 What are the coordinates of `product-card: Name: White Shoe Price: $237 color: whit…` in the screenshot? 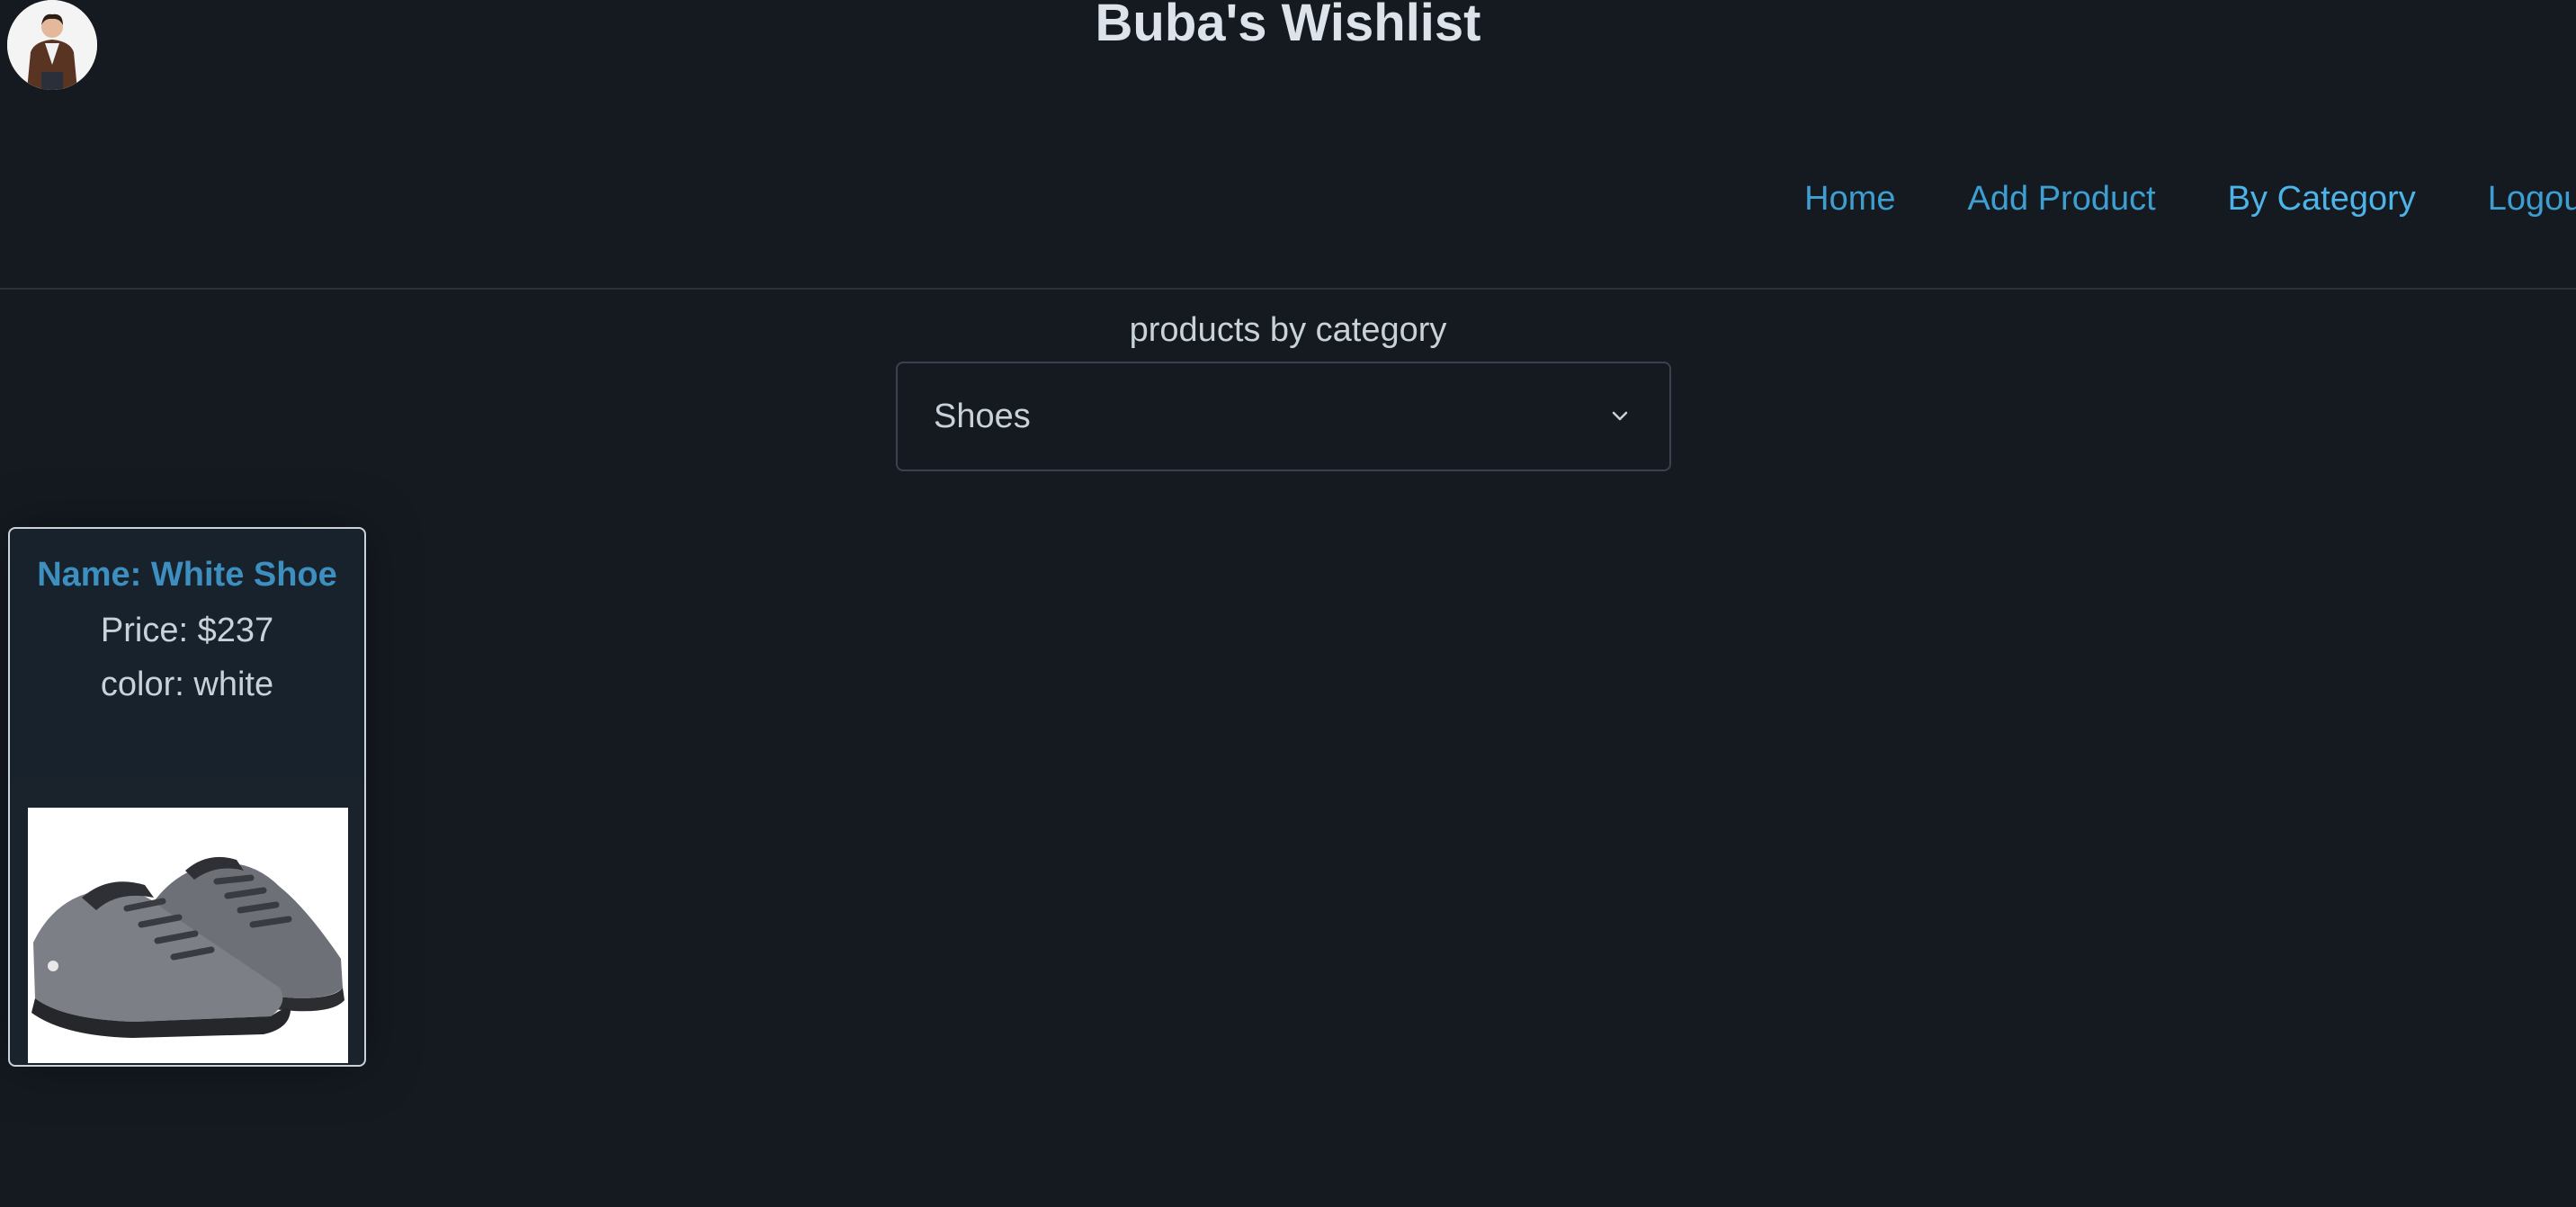 It's located at (187, 797).